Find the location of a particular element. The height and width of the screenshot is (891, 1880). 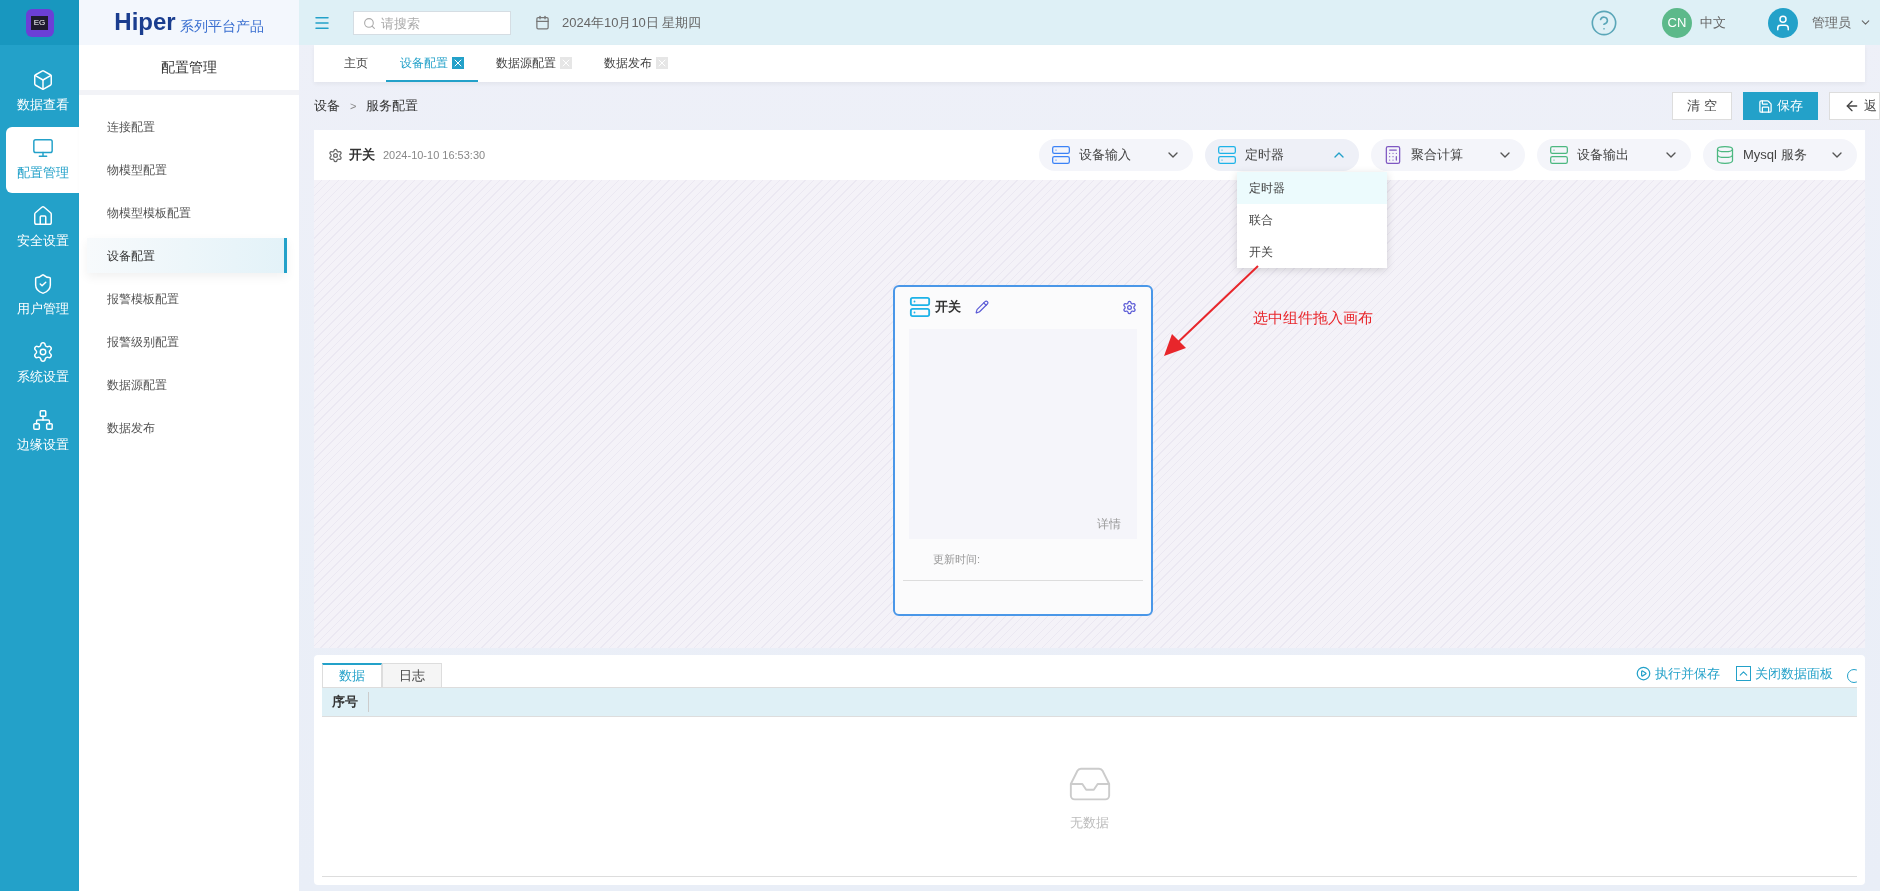

component-dropdown: 设备输出 is located at coordinates (1614, 155).